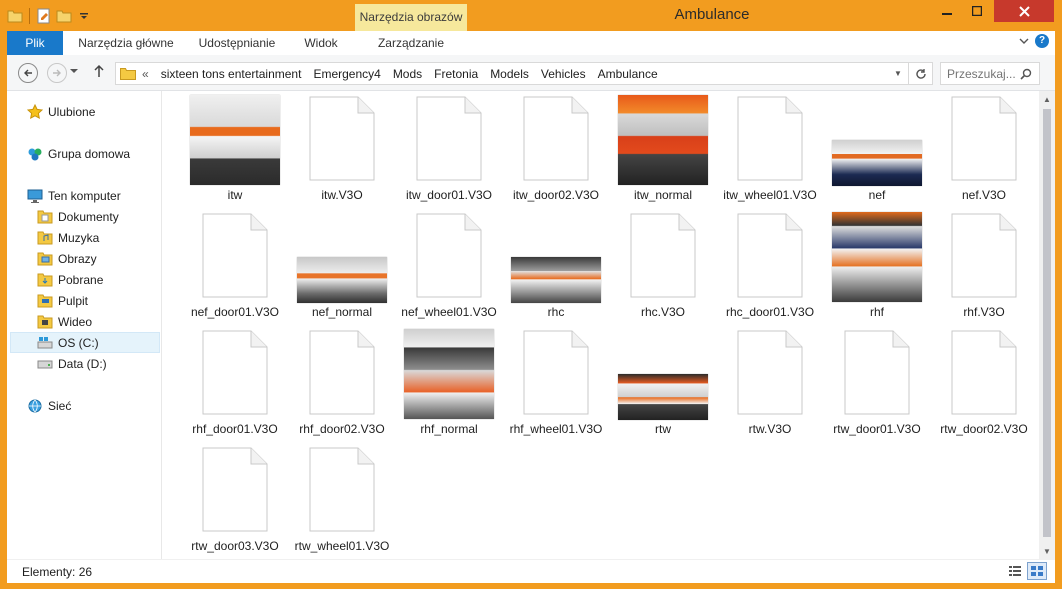 The width and height of the screenshot is (1062, 589). What do you see at coordinates (84, 16) in the screenshot?
I see `customize-toolbar-icon` at bounding box center [84, 16].